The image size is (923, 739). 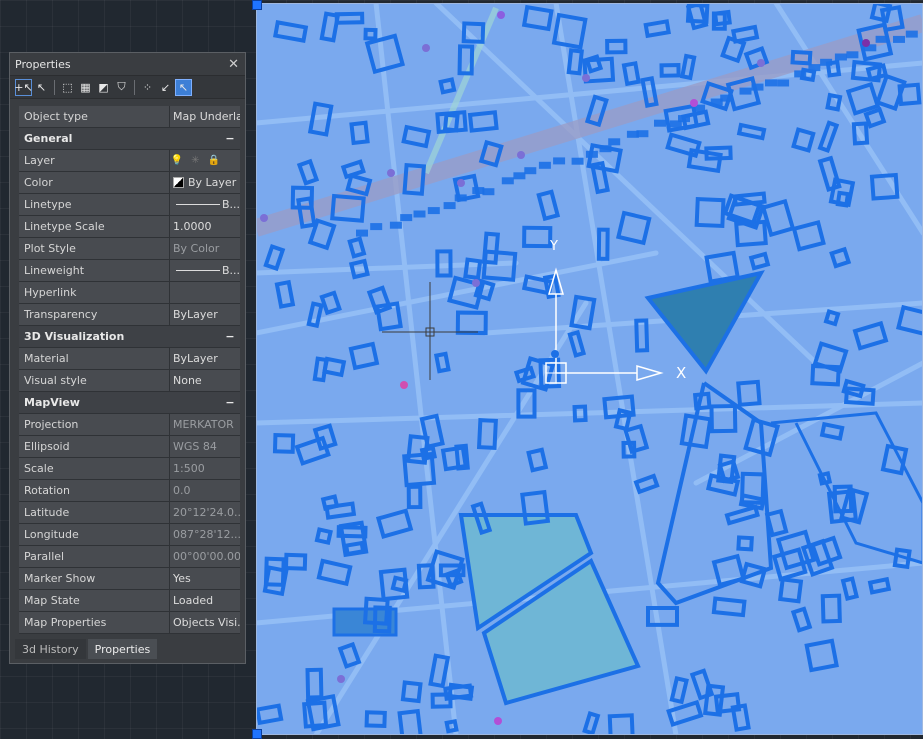 I want to click on property-row-layer: Layer💡✳🔒, so click(x=129, y=161).